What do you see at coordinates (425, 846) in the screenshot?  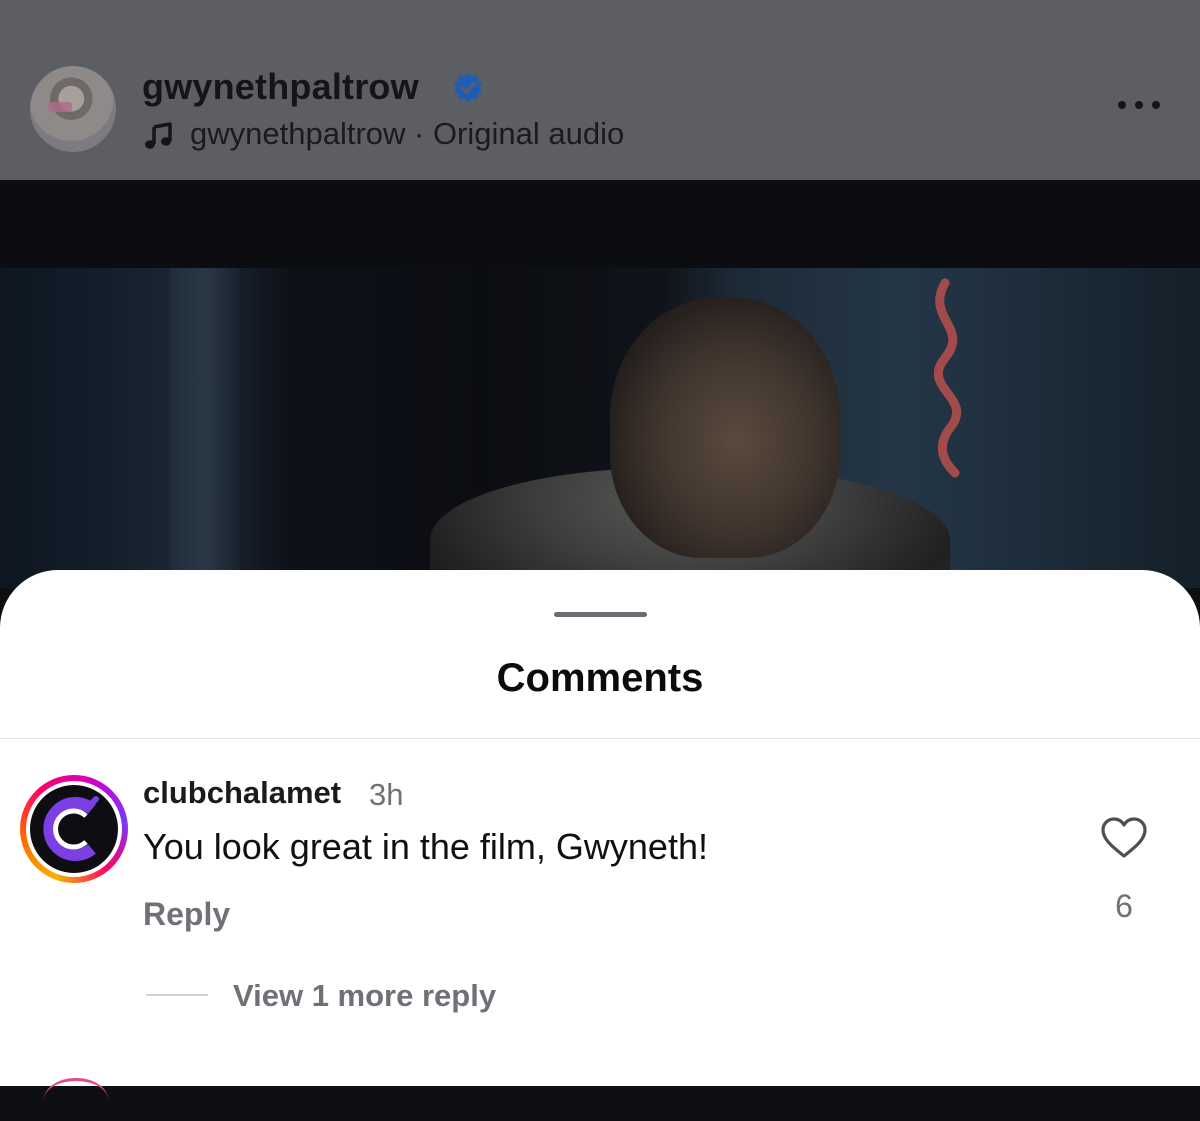 I see `comment-text: You look great in the film, Gwyneth!` at bounding box center [425, 846].